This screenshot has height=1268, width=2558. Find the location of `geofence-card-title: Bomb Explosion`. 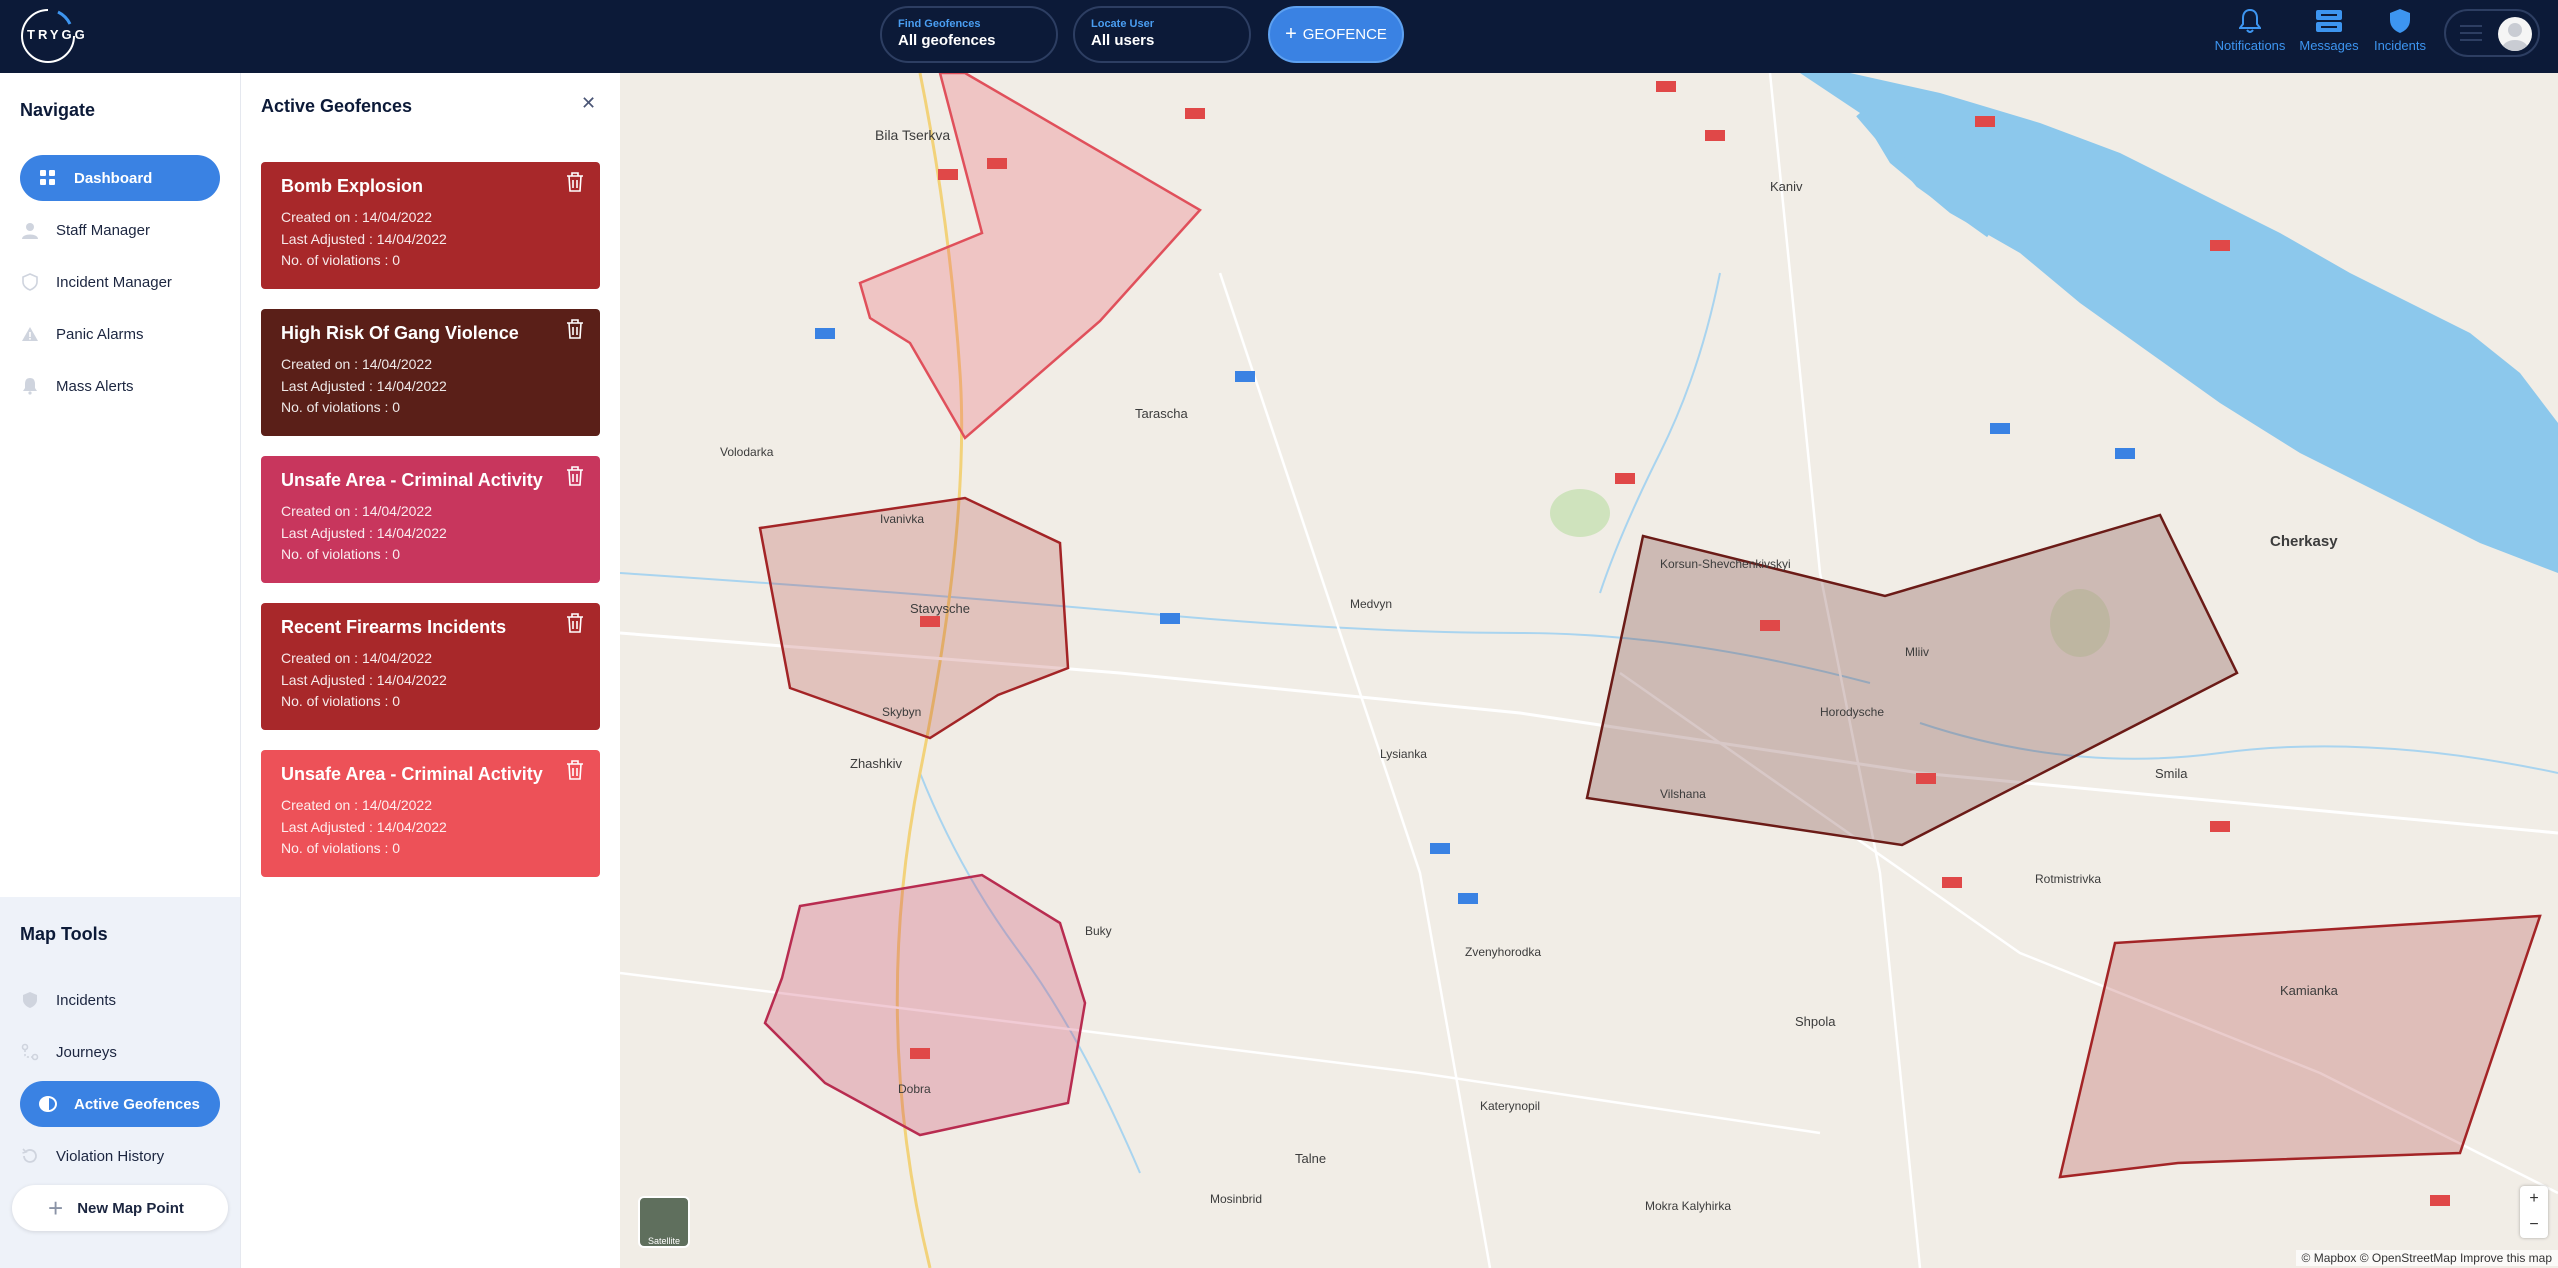

geofence-card-title: Bomb Explosion is located at coordinates (352, 186).